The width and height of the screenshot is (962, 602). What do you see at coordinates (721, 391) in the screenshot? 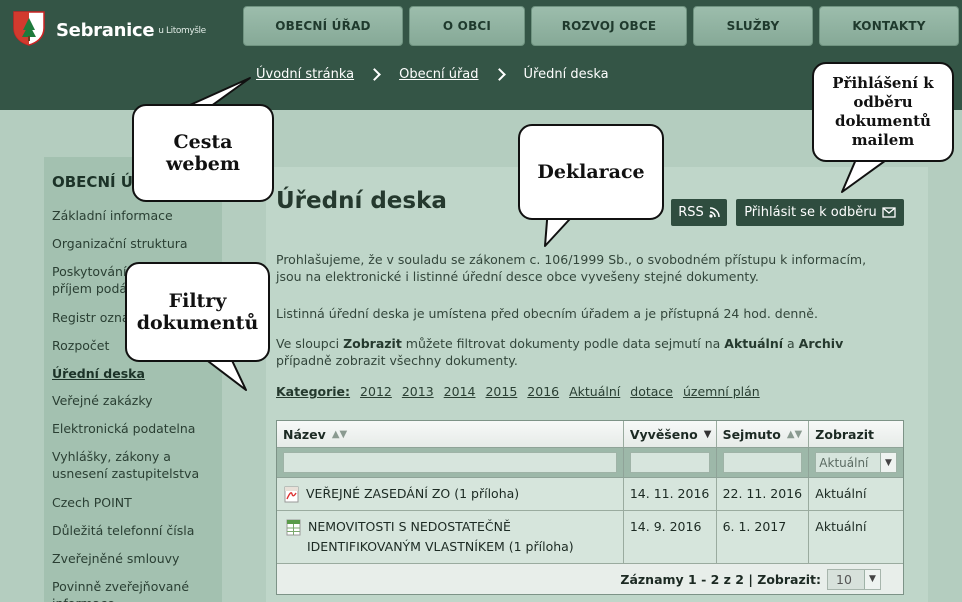
I see `category-link-uzemni-plan: územní plán` at bounding box center [721, 391].